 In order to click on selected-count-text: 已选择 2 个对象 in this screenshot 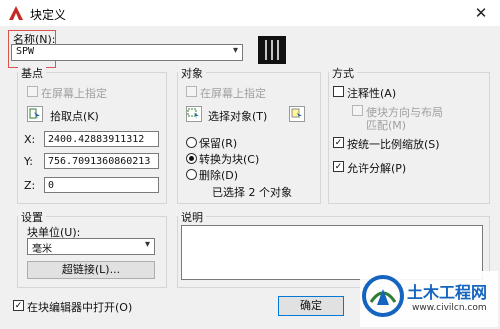, I will do `click(252, 192)`.